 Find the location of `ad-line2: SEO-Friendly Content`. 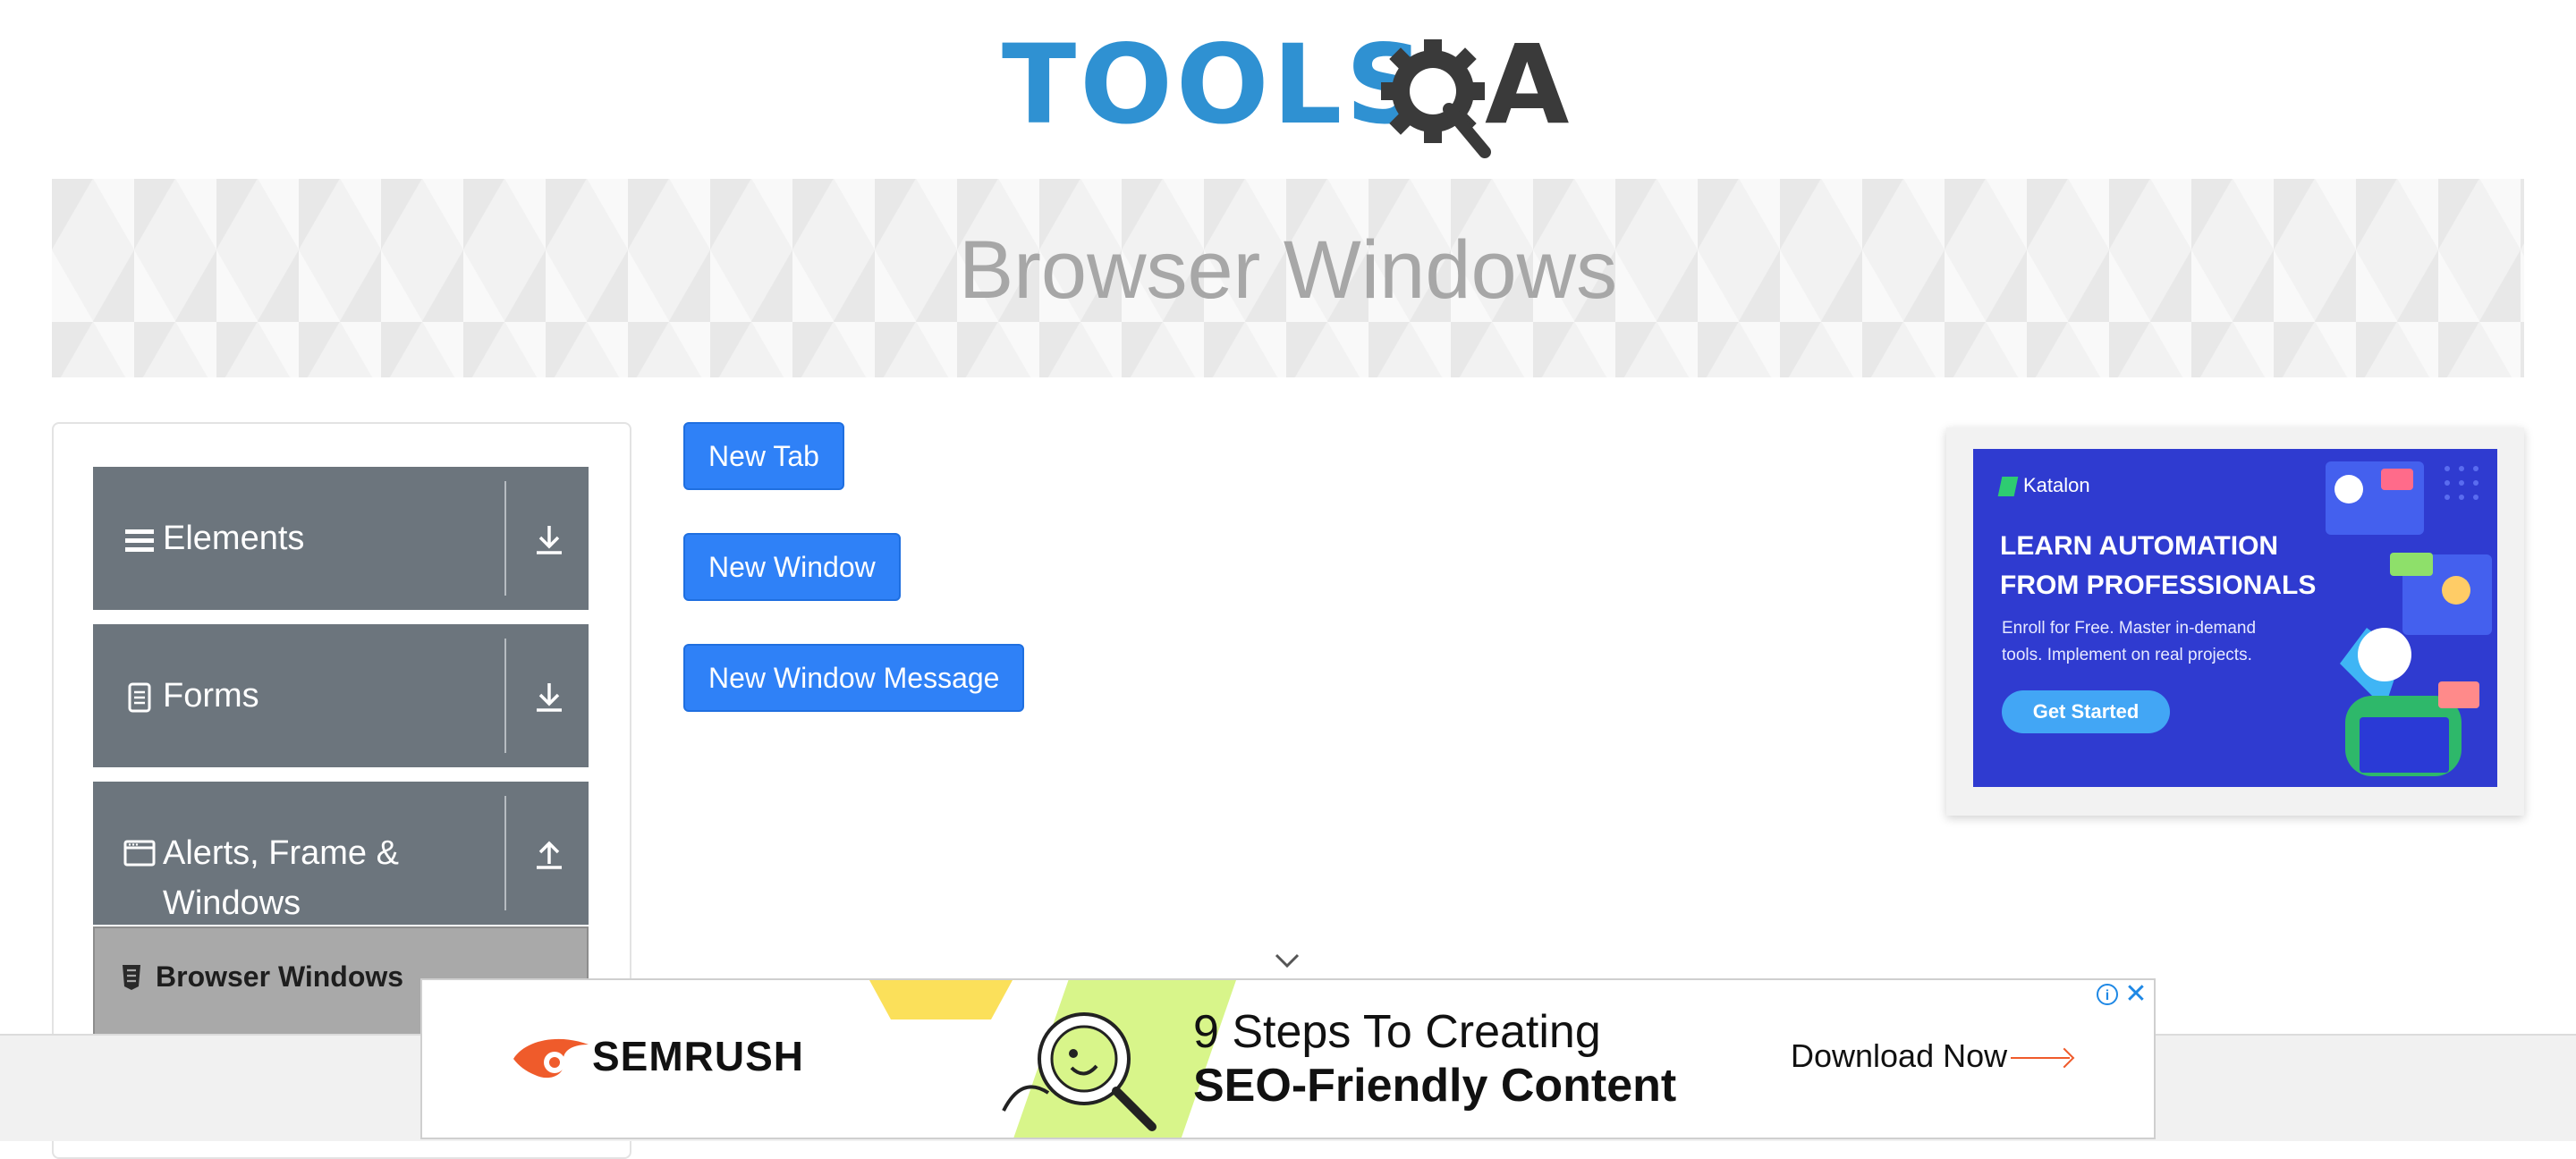

ad-line2: SEO-Friendly Content is located at coordinates (1435, 1086).